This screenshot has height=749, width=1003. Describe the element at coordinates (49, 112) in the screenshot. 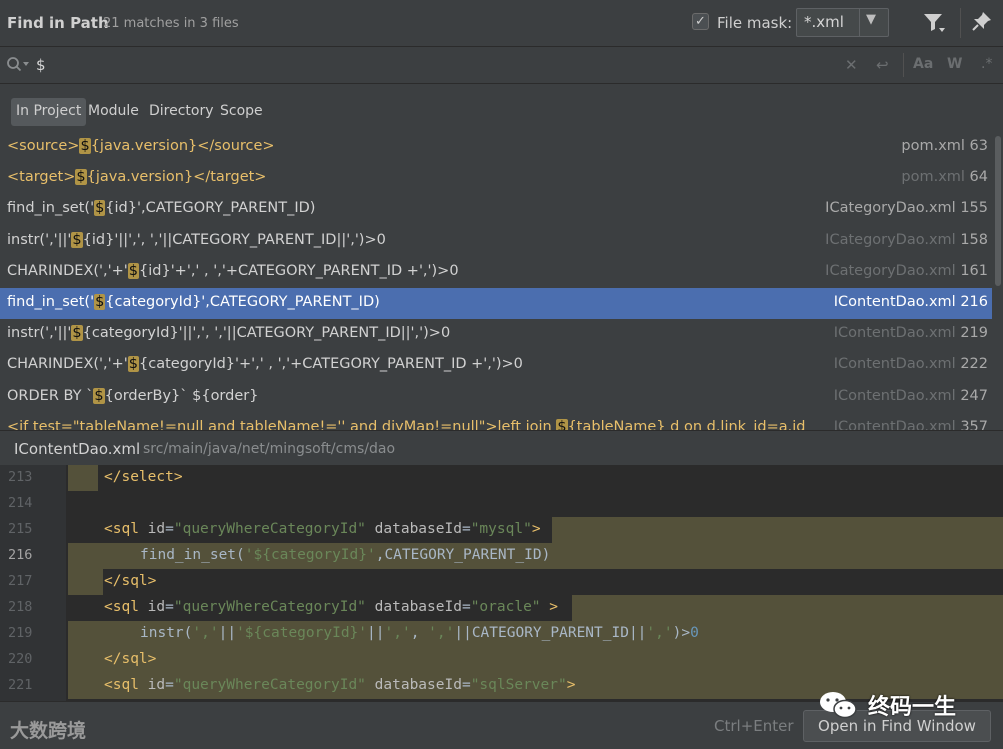

I see `tab-in-project: In Project` at that location.